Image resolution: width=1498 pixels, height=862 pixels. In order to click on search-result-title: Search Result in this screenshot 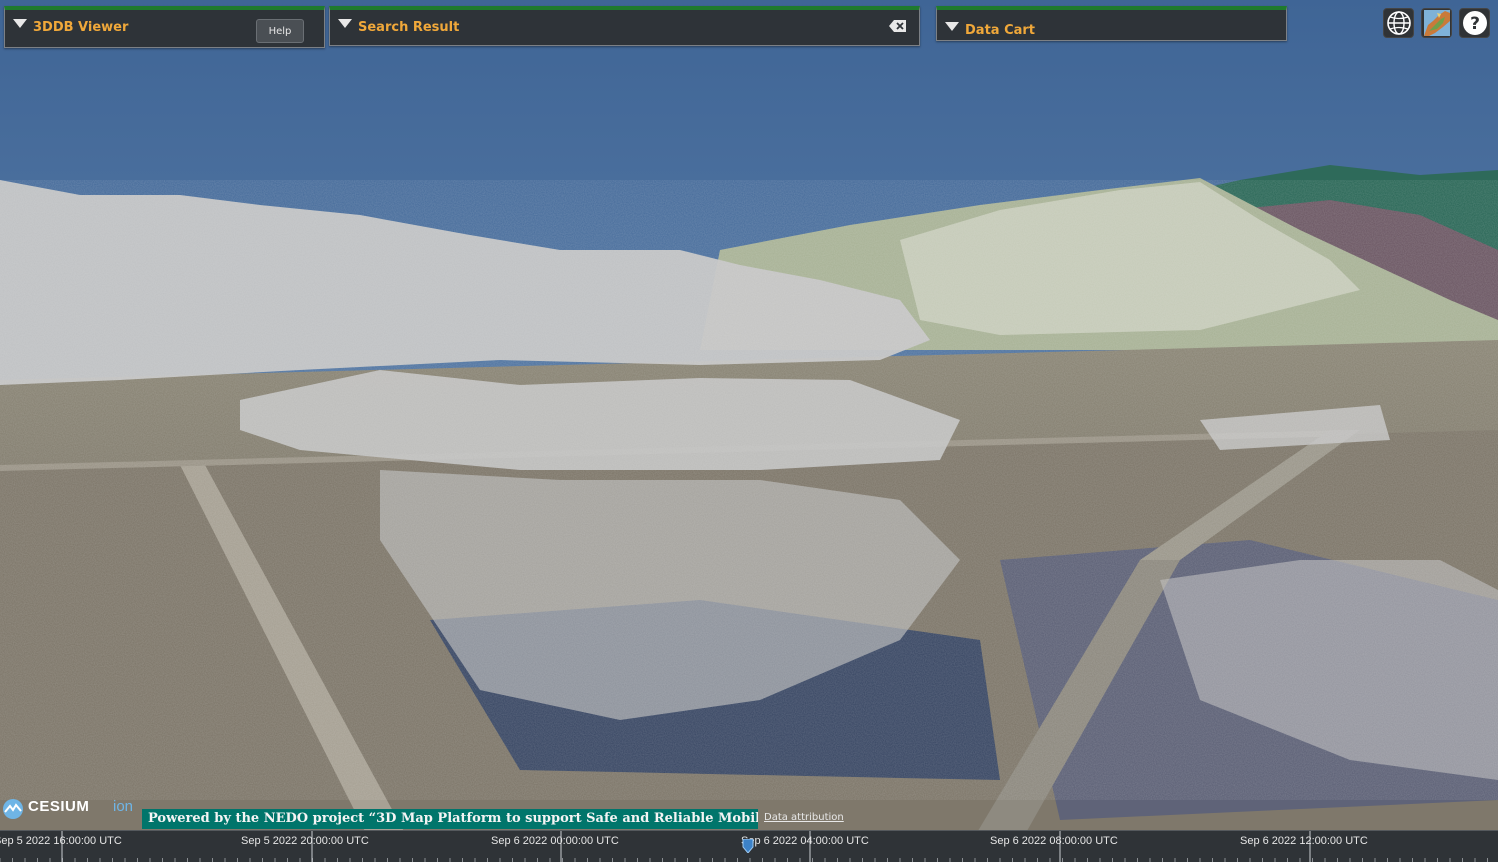, I will do `click(409, 27)`.